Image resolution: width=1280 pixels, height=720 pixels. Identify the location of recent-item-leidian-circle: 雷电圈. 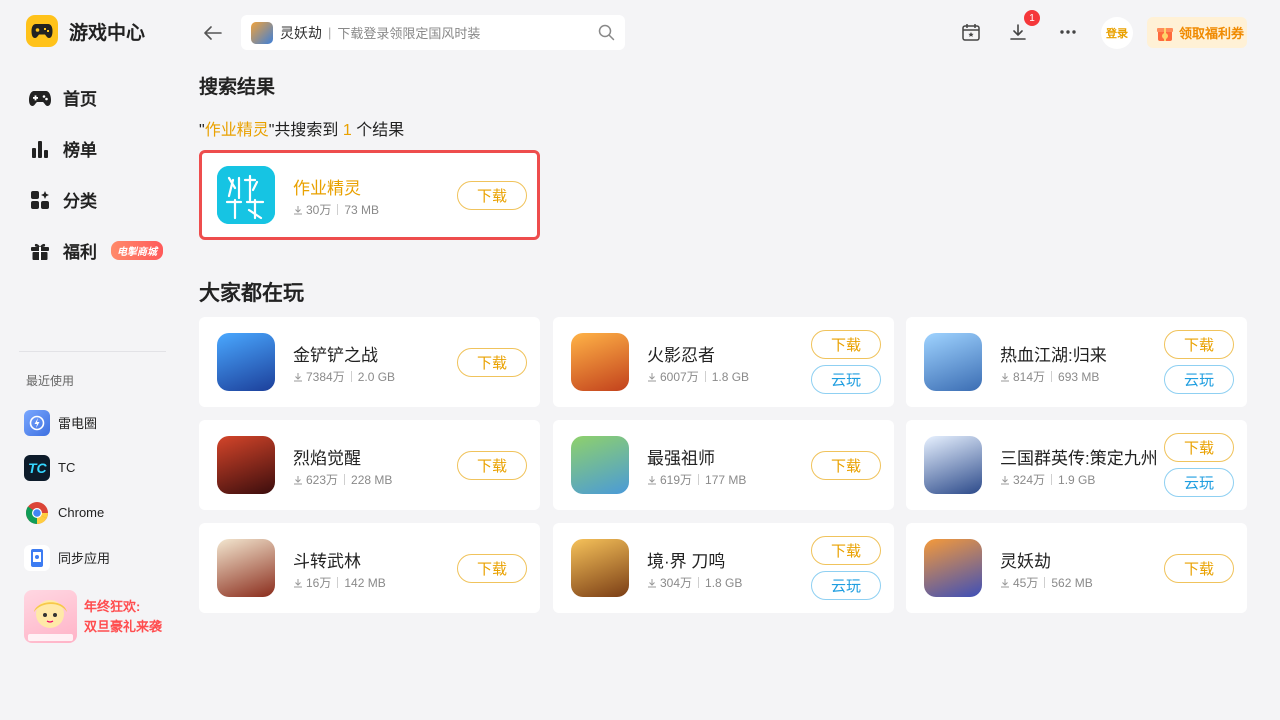
(67, 422).